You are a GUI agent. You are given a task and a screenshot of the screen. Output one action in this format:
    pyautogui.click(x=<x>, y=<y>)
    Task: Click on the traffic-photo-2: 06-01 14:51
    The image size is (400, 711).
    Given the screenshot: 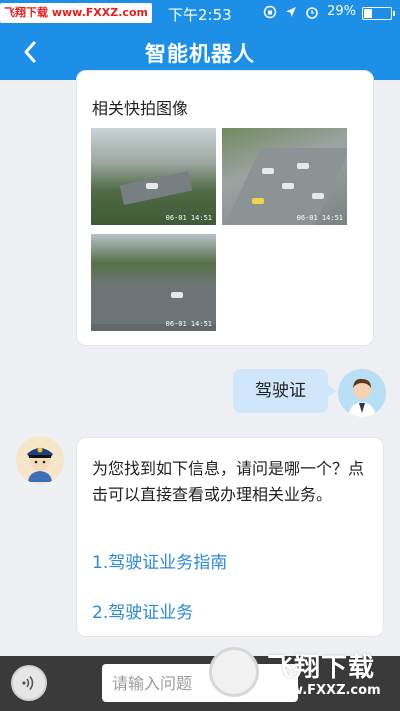 What is the action you would take?
    pyautogui.click(x=284, y=176)
    